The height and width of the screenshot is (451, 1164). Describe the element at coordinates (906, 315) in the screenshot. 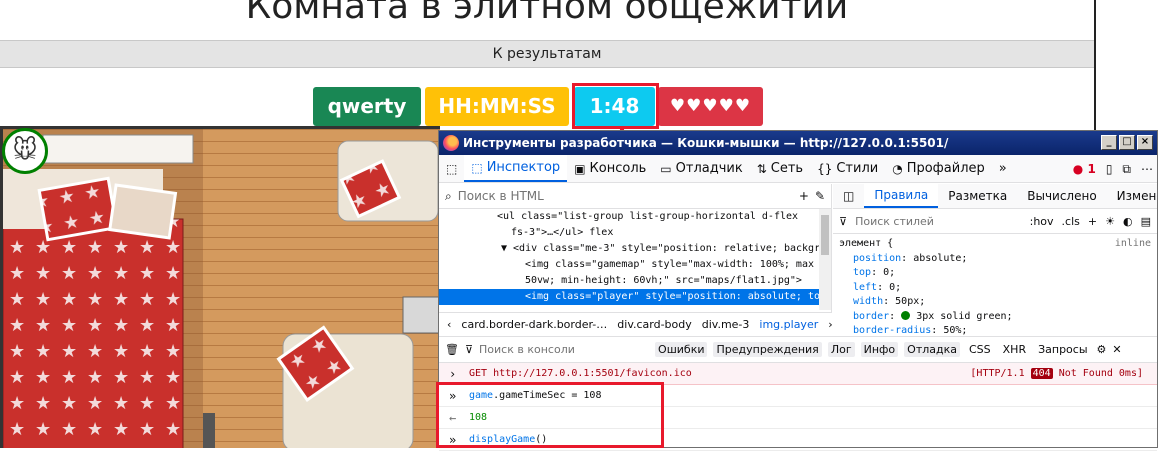

I see `color-swatch-icon` at that location.